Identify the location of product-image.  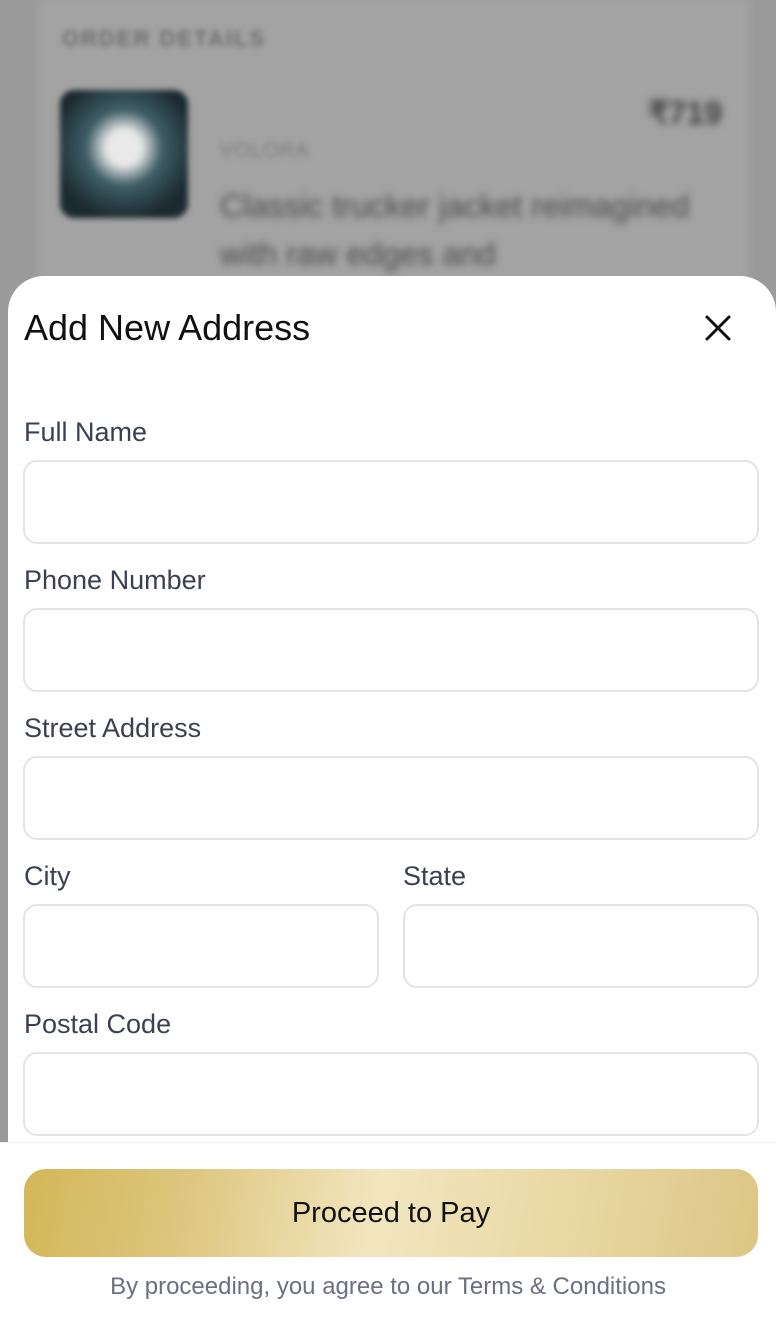
(124, 154).